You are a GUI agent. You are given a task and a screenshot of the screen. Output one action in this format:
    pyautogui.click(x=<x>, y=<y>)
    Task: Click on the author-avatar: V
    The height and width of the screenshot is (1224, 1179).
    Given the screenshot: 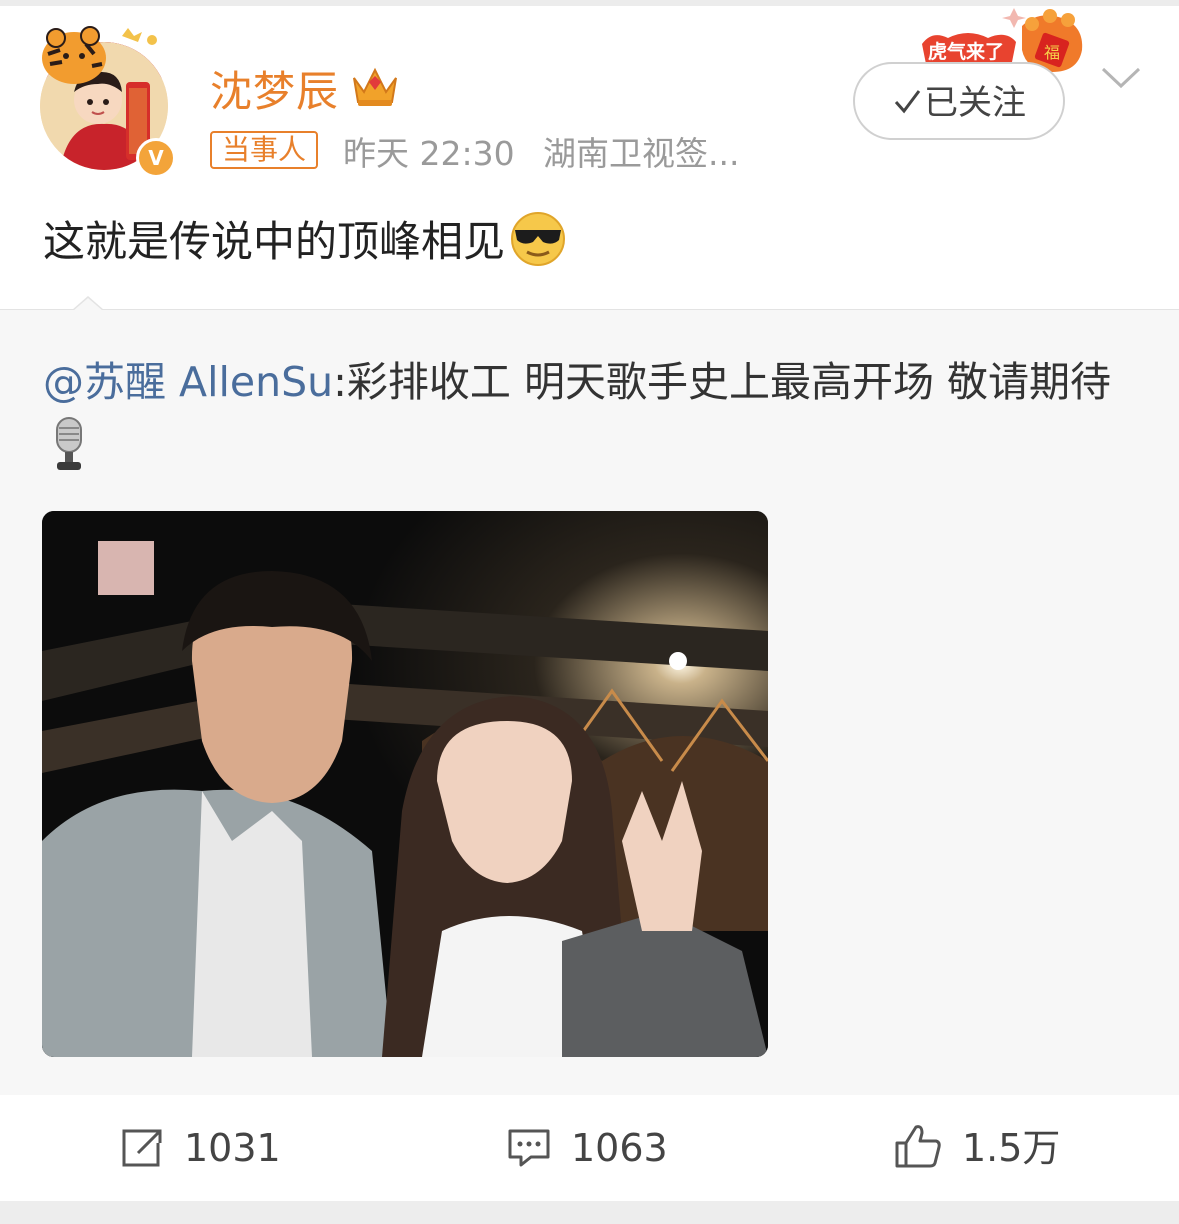 What is the action you would take?
    pyautogui.click(x=111, y=101)
    